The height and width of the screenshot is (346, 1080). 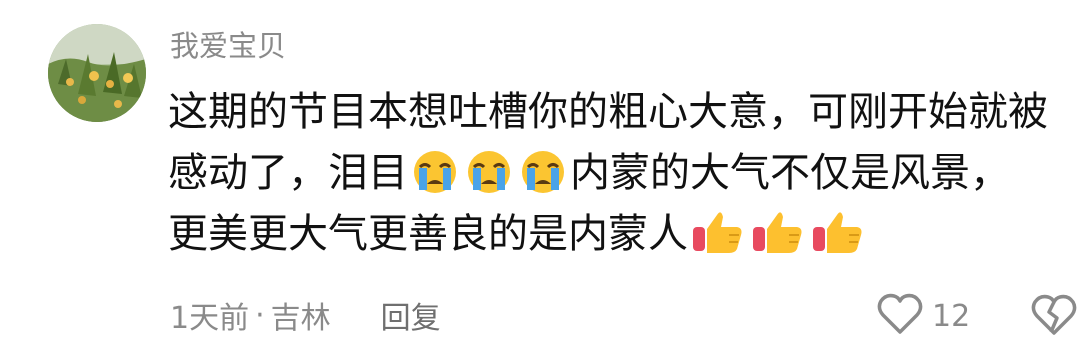 I want to click on comment-line-1: 这期的节目本想吐槽你的粗心大意，可刚开始就被, so click(x=608, y=112).